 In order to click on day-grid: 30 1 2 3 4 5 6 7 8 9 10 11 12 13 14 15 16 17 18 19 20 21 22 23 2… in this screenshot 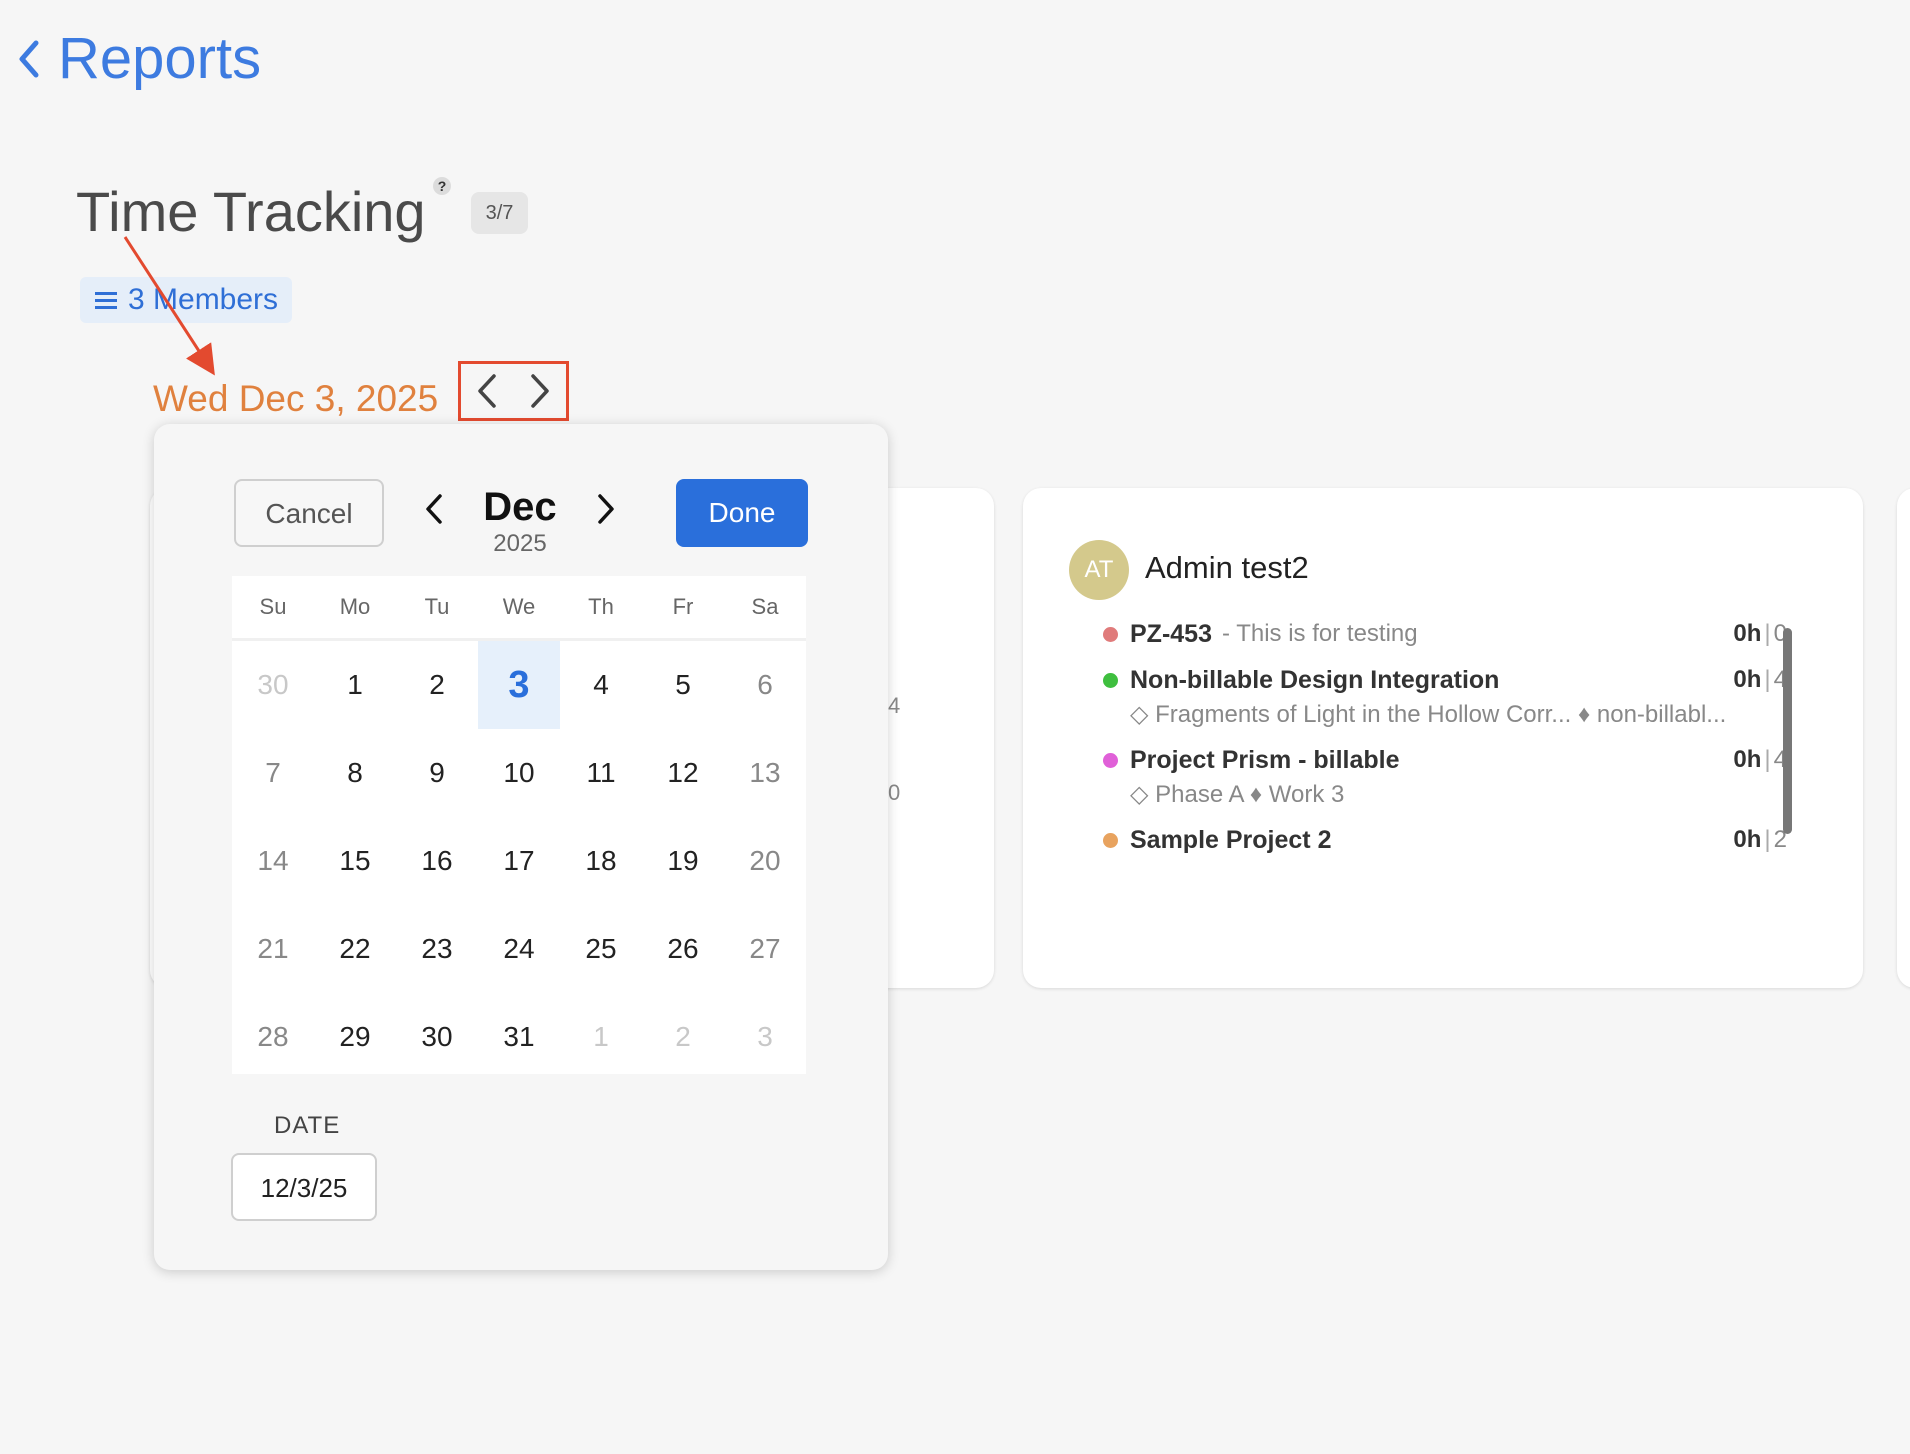, I will do `click(519, 861)`.